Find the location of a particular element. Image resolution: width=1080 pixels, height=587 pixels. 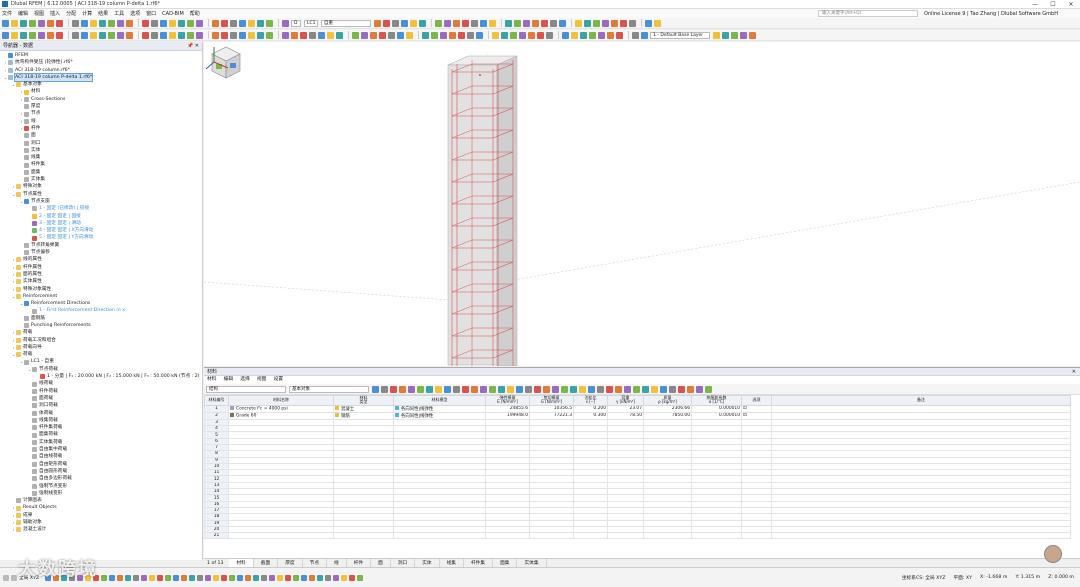

tree-item: 洞口荷载 is located at coordinates (101, 405).